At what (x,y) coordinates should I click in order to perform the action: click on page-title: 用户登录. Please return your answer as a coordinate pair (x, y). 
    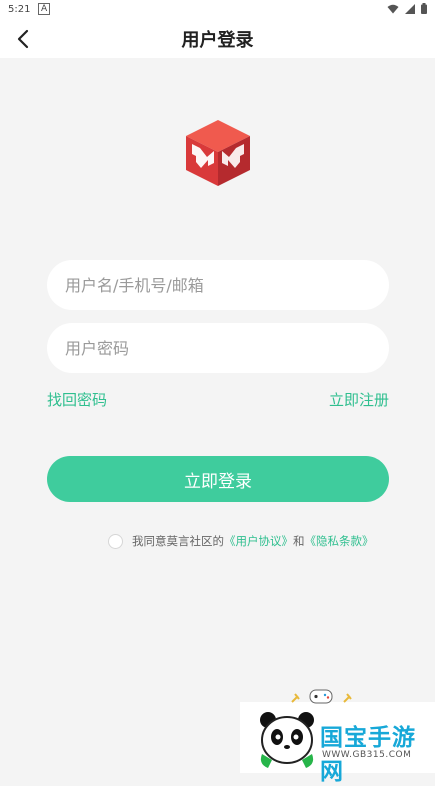
    Looking at the image, I should click on (217, 40).